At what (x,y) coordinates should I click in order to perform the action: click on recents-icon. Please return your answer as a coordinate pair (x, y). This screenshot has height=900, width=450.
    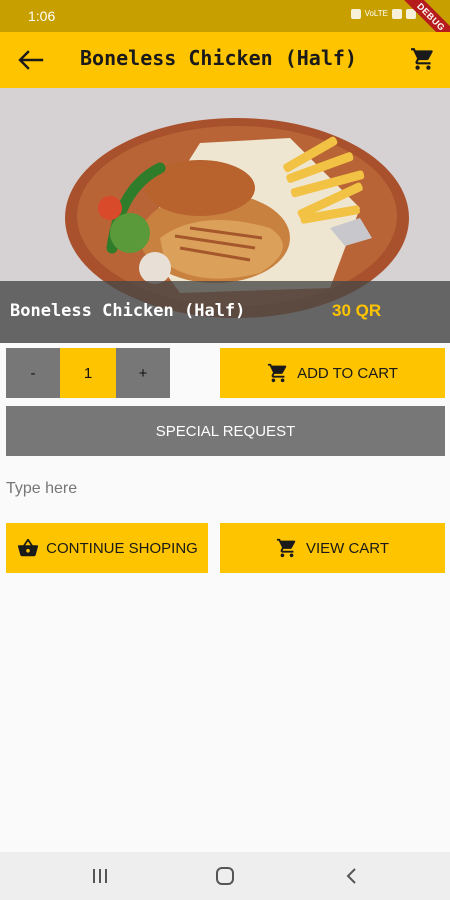
    Looking at the image, I should click on (100, 876).